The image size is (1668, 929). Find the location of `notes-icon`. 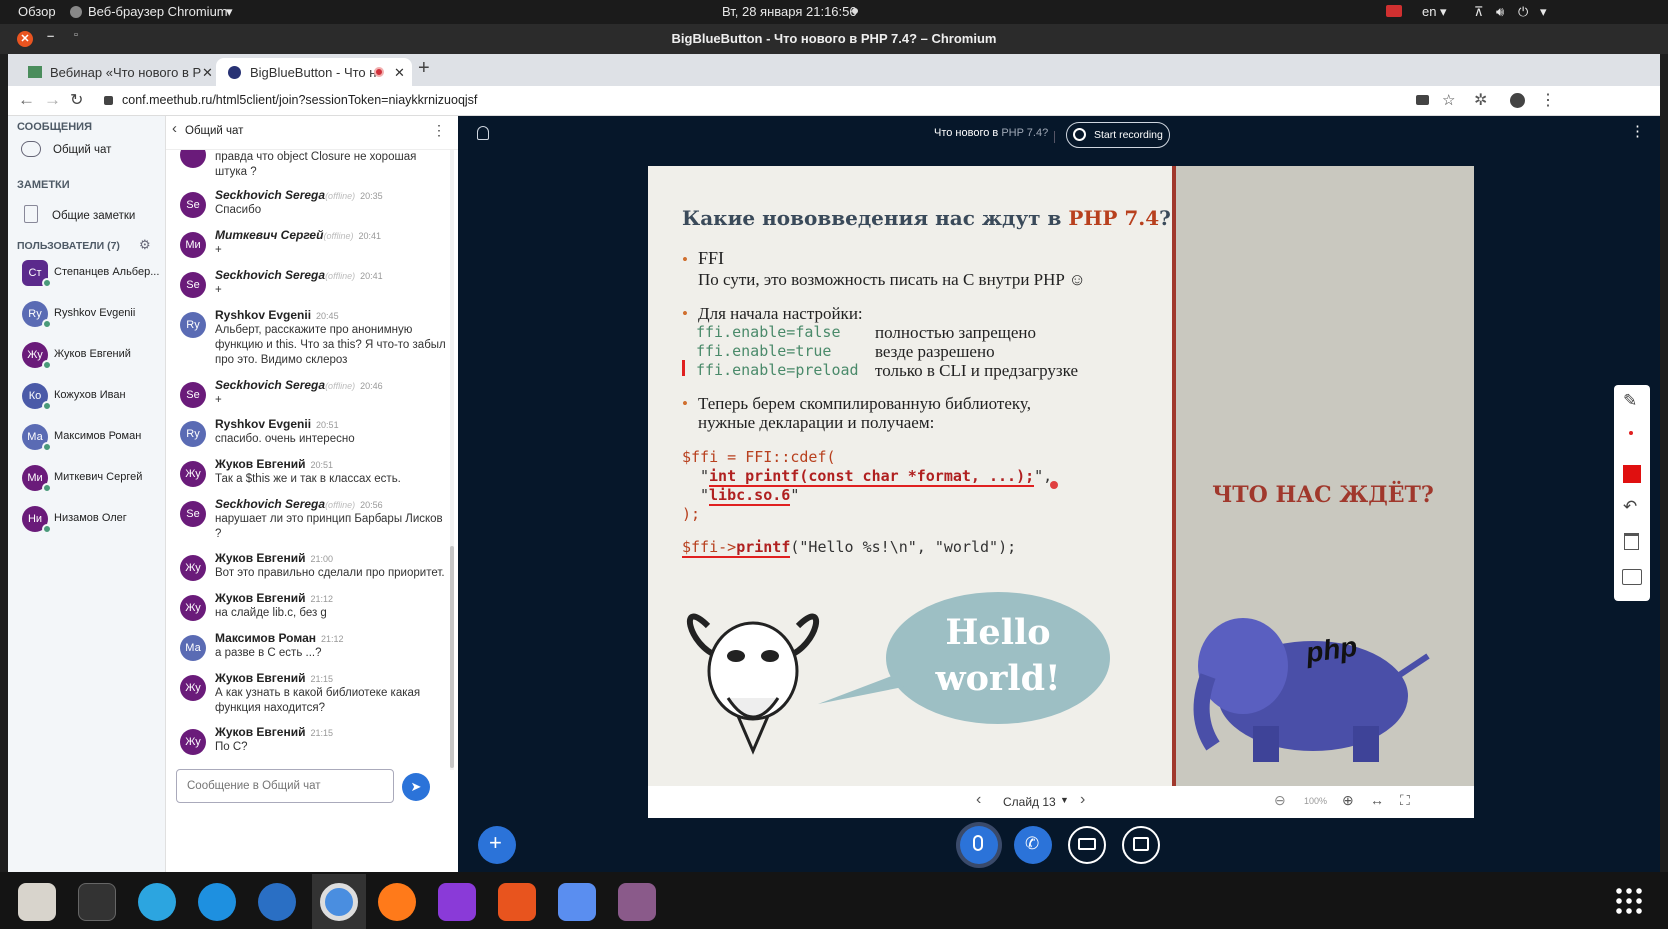

notes-icon is located at coordinates (31, 214).